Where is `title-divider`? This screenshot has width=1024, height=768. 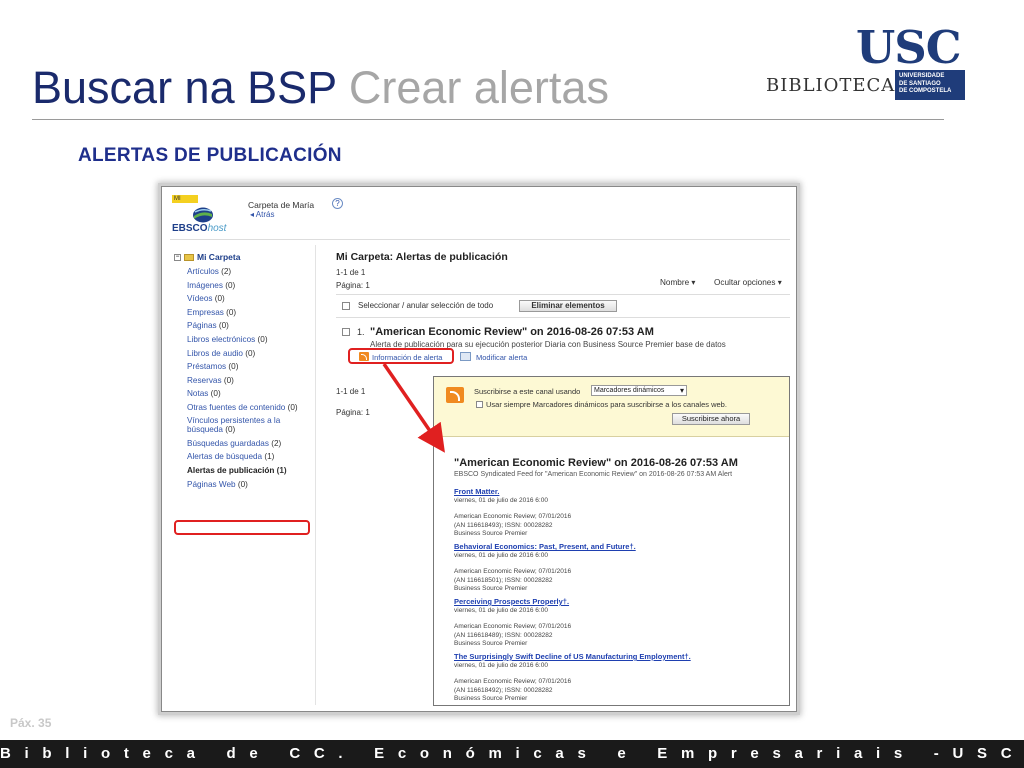
title-divider is located at coordinates (488, 119).